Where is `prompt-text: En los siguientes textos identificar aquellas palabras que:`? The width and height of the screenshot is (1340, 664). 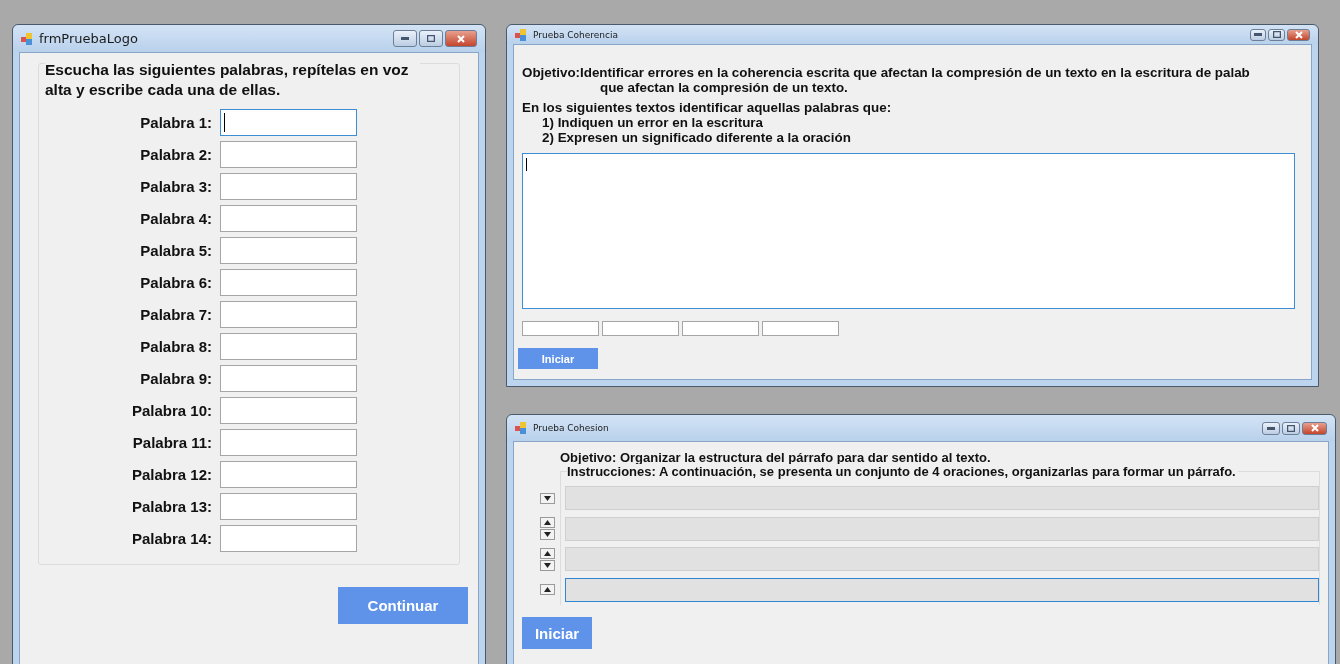 prompt-text: En los siguientes textos identificar aquellas palabras que: is located at coordinates (707, 107).